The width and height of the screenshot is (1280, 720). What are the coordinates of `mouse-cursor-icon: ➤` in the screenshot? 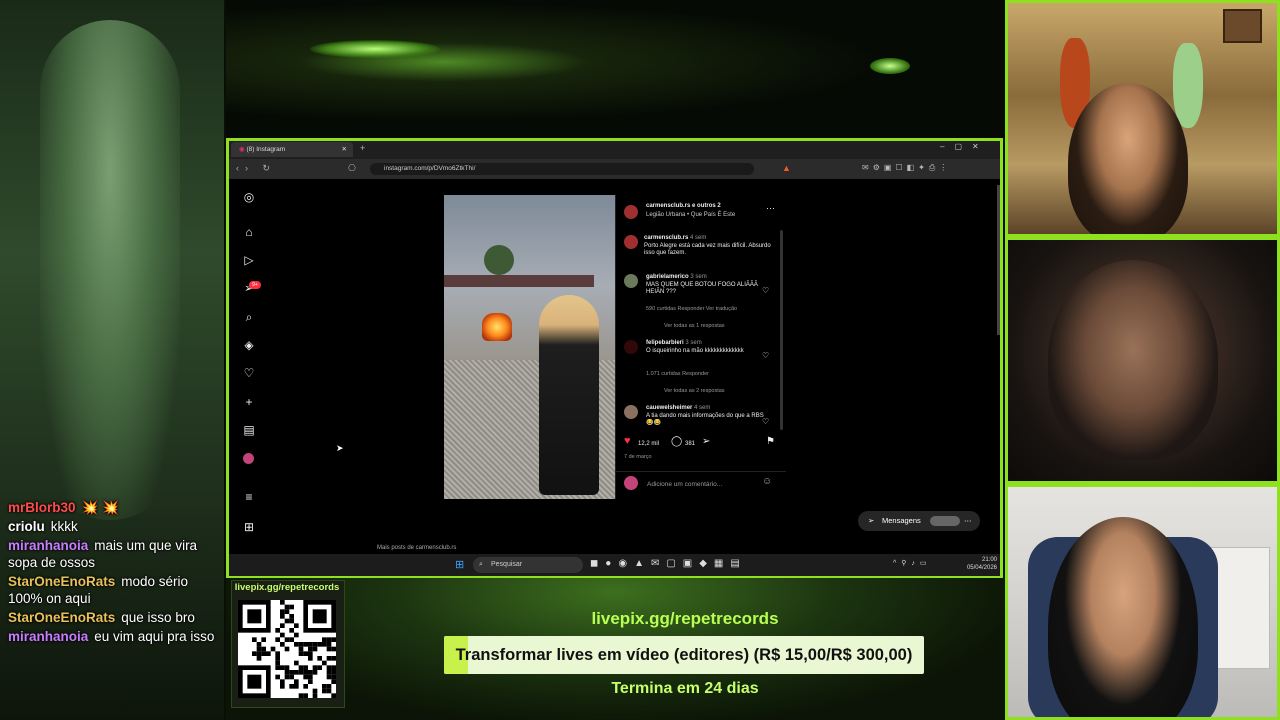 It's located at (340, 448).